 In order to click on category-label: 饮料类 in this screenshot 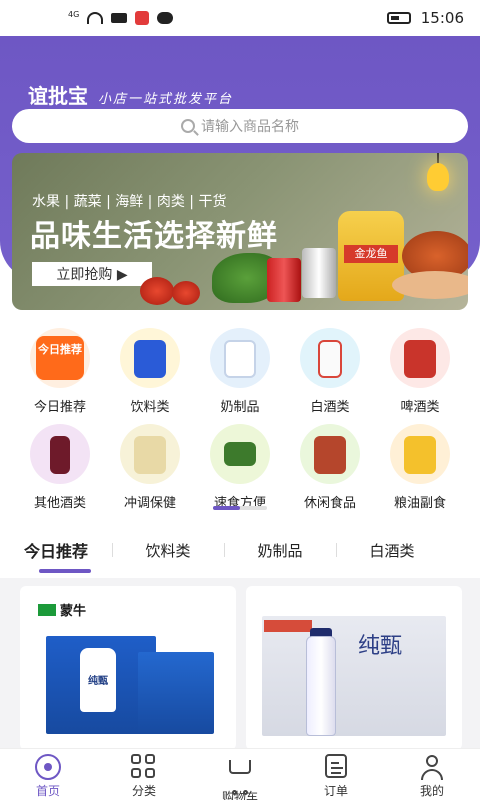, I will do `click(150, 407)`.